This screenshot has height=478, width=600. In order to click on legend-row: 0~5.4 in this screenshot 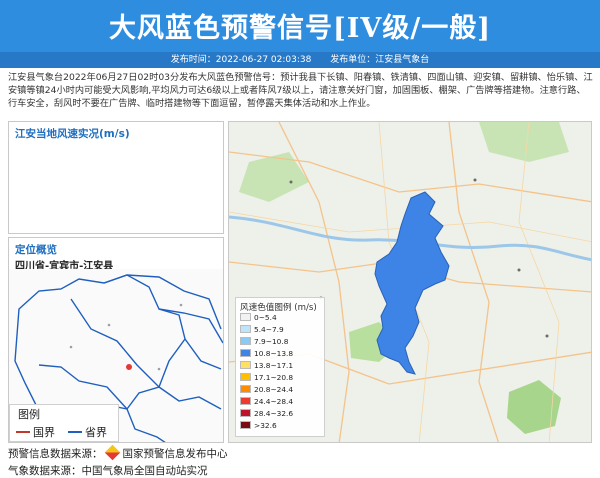, I will do `click(258, 318)`.